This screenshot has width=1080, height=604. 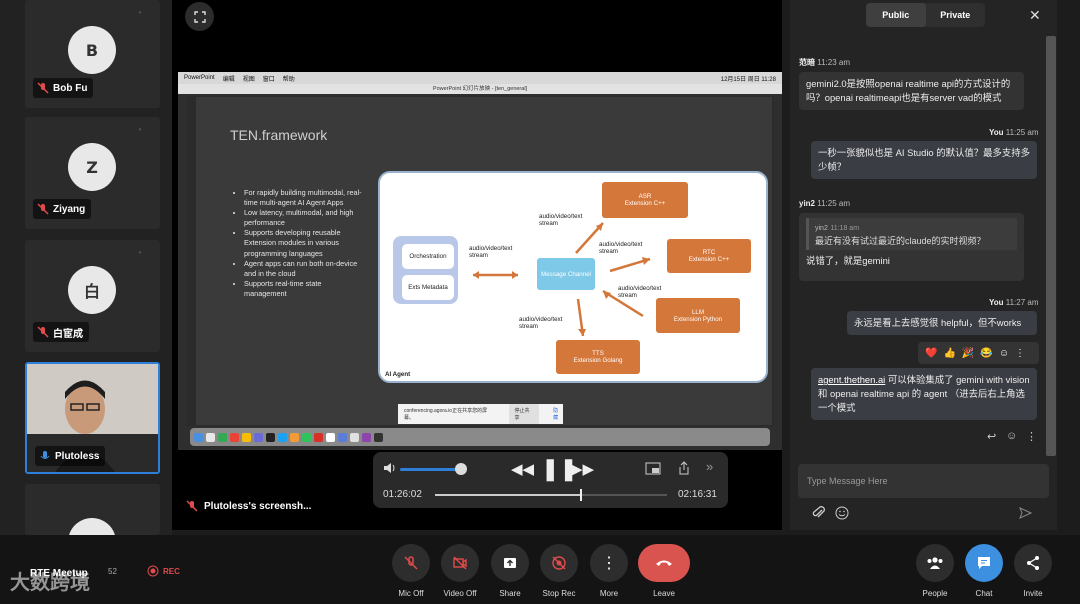 I want to click on mac-menubar: PowerPoint 编辑 视图 窗口 帮助 12月15日 周日 11:28, so click(x=480, y=78).